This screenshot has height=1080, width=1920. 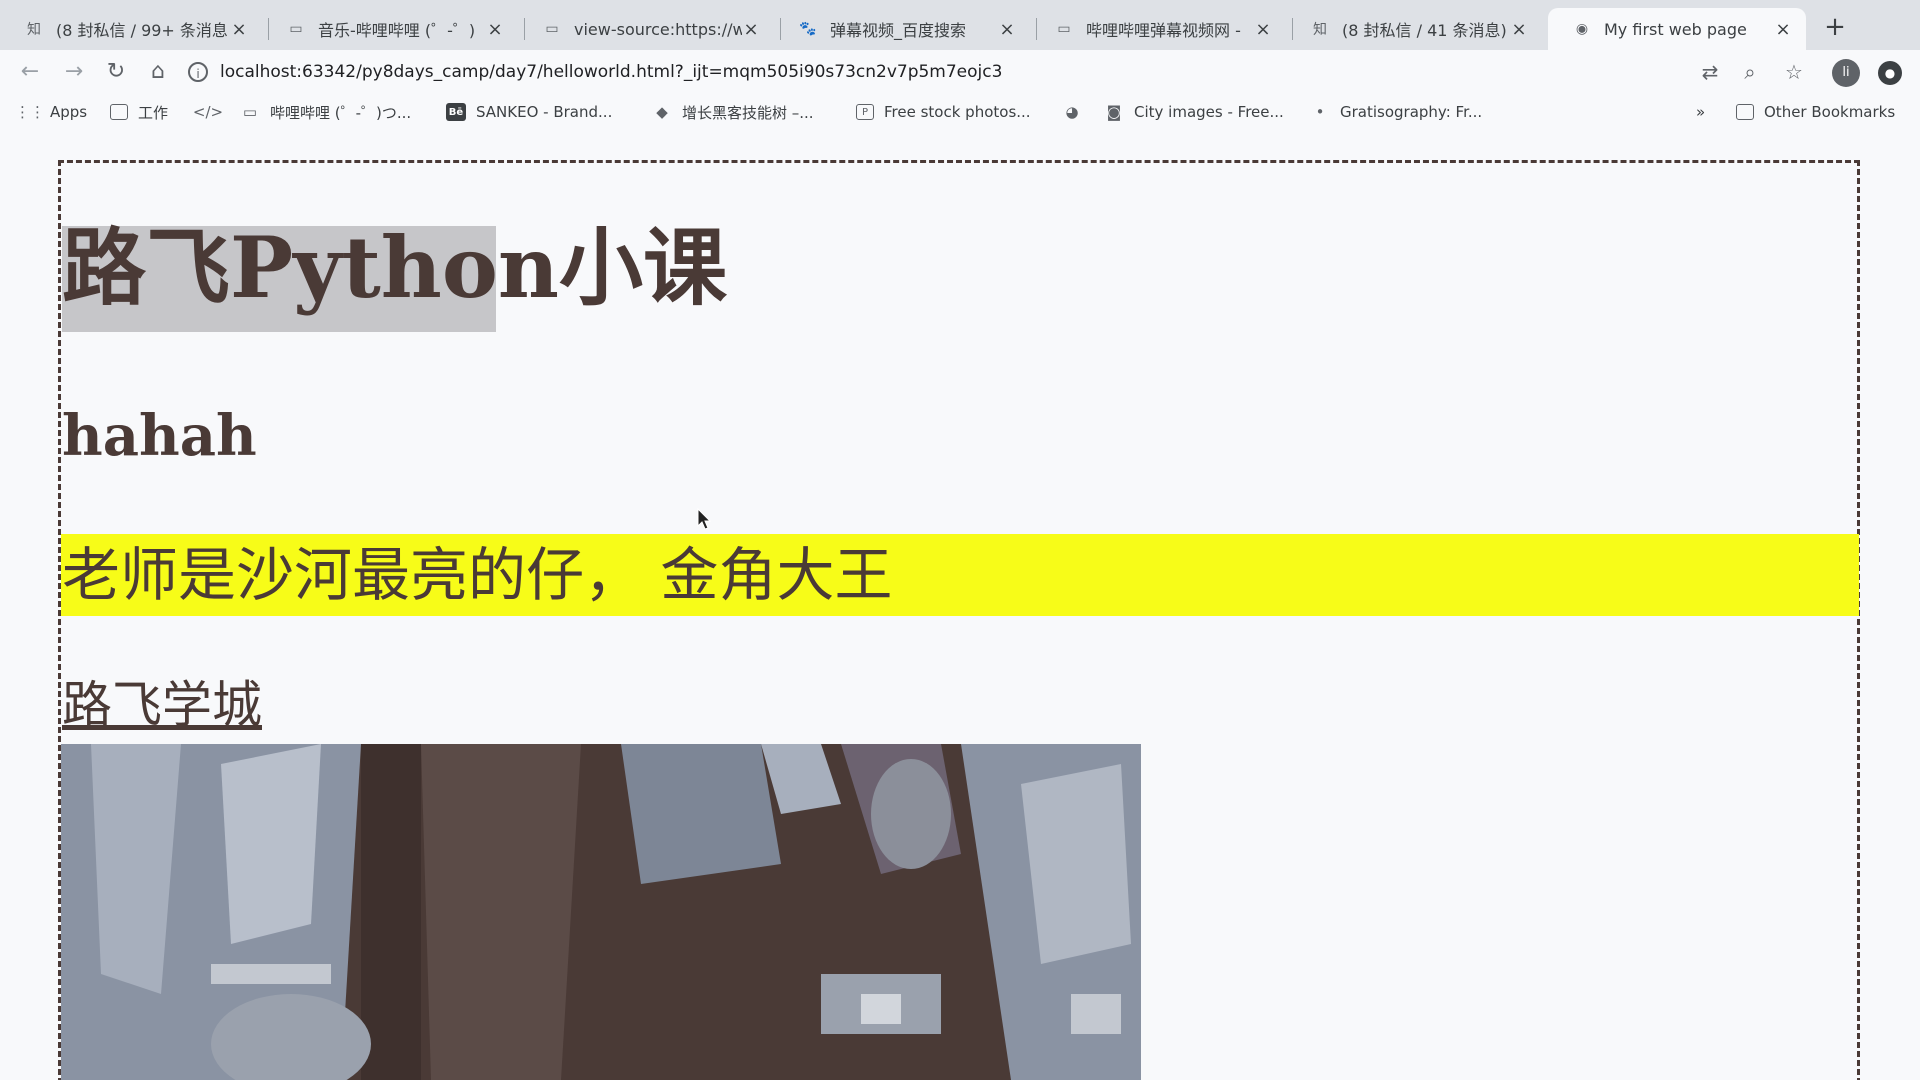 What do you see at coordinates (898, 30) in the screenshot?
I see `tab-label: 弹幕视频_百度搜索` at bounding box center [898, 30].